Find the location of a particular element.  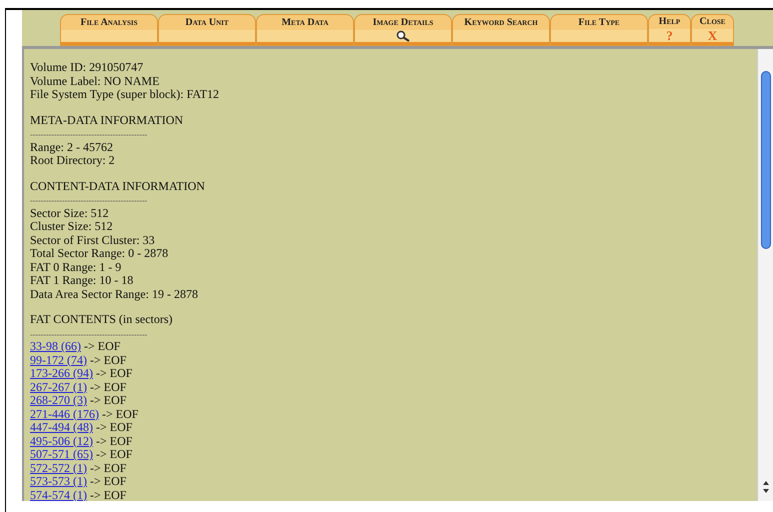

sector-link: 271-446 (176) is located at coordinates (64, 414).